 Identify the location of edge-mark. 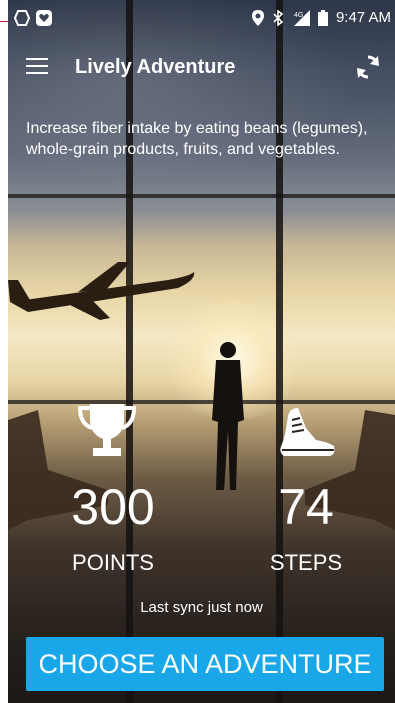
(4, 21).